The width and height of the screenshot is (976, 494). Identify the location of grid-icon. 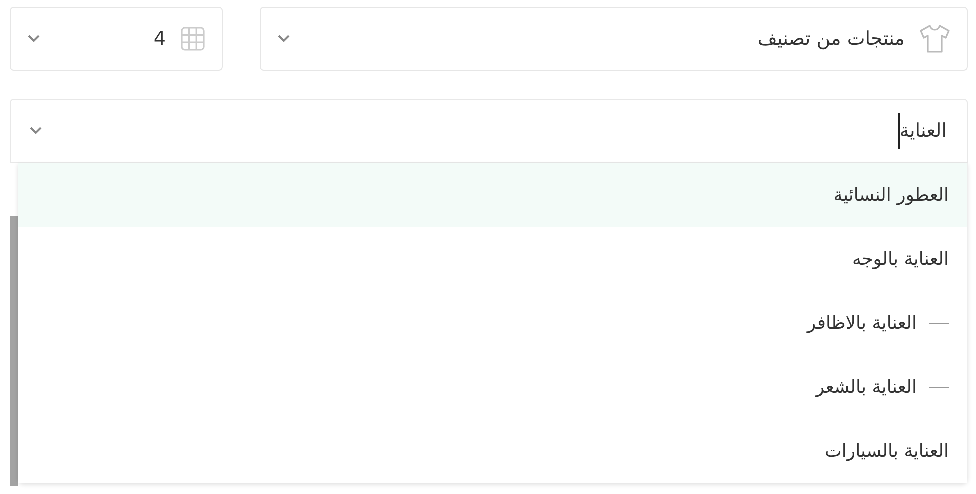
(193, 39).